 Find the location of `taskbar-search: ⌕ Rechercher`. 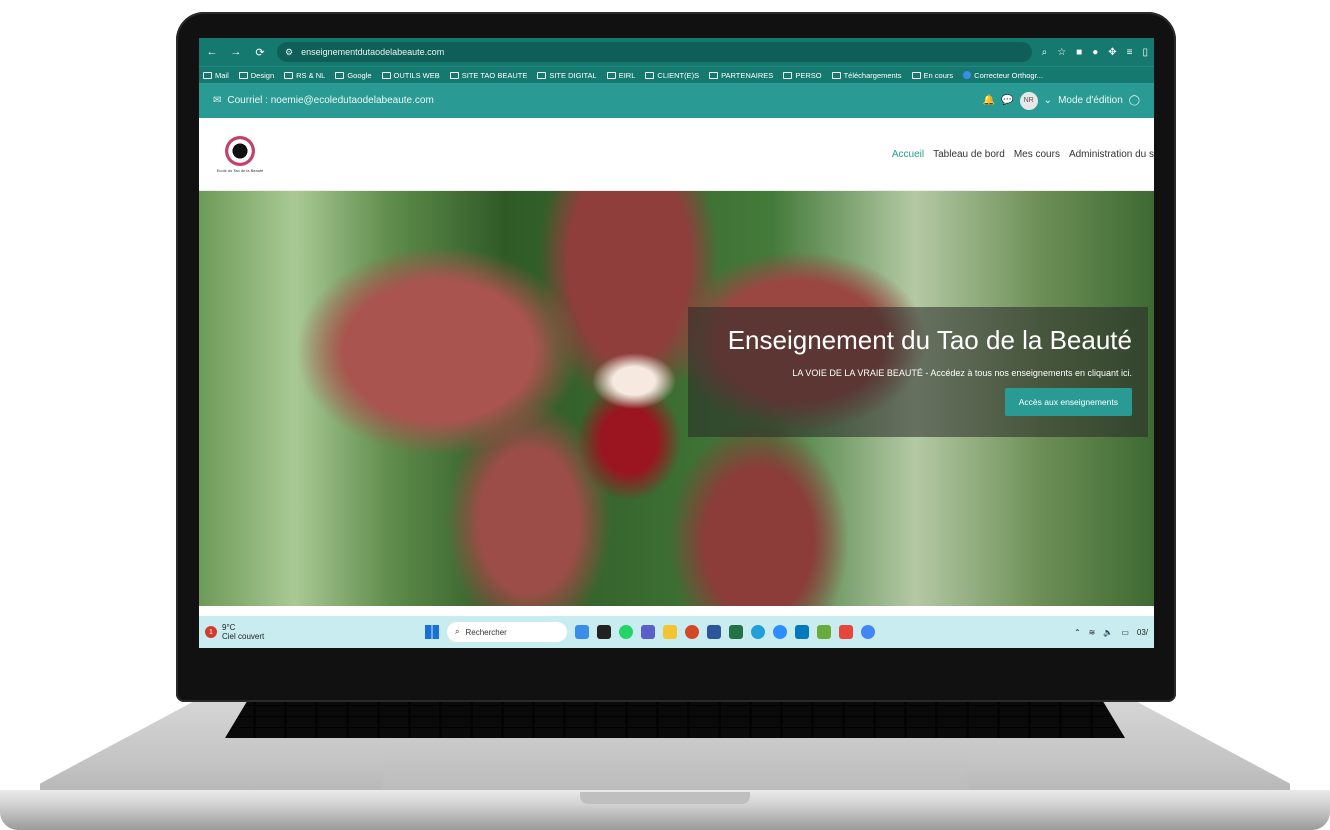

taskbar-search: ⌕ Rechercher is located at coordinates (507, 632).